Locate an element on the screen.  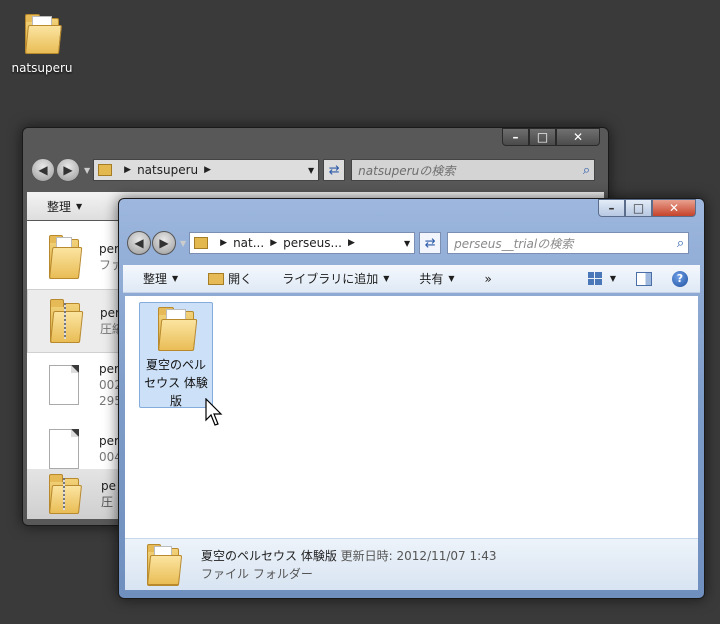
more-label: » is located at coordinates (488, 278).